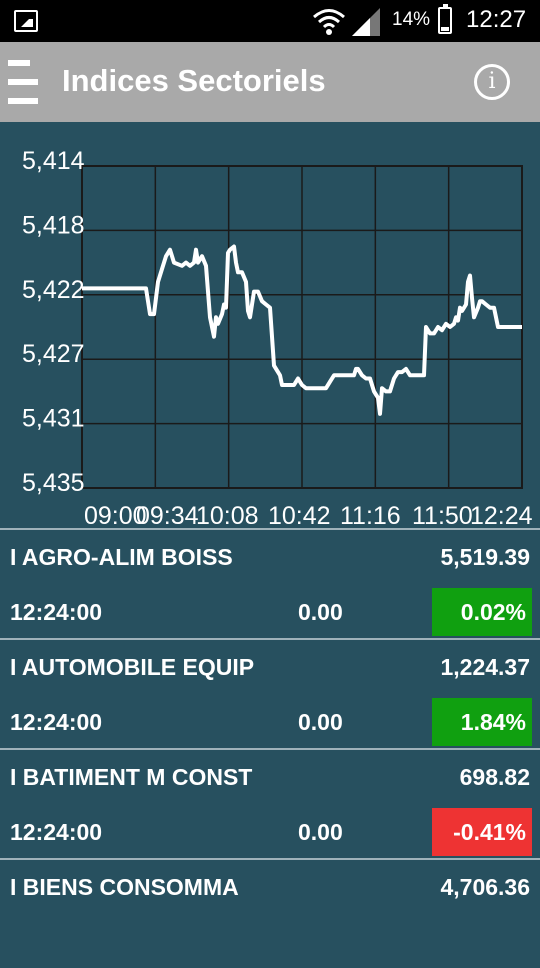 This screenshot has width=540, height=968. Describe the element at coordinates (53, 161) in the screenshot. I see `y-tick-label: 5,414` at that location.